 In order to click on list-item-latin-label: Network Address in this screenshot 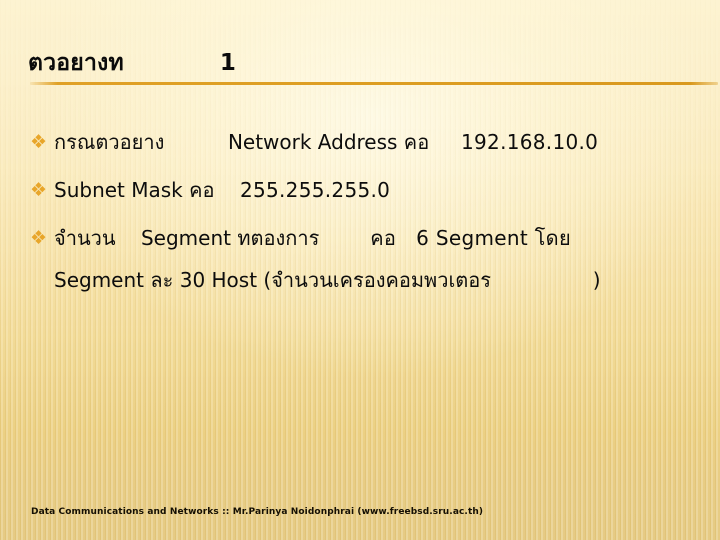, I will do `click(312, 142)`.